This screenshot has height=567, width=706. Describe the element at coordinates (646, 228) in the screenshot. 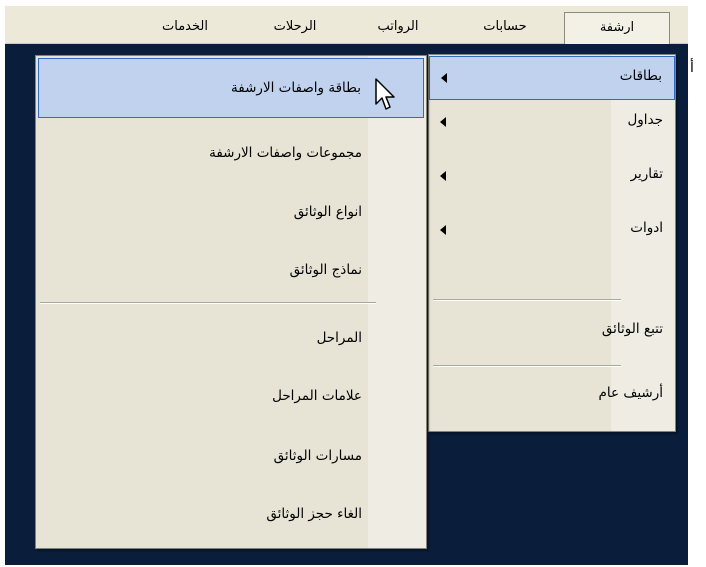

I see `menu-item-label: ادوات` at that location.